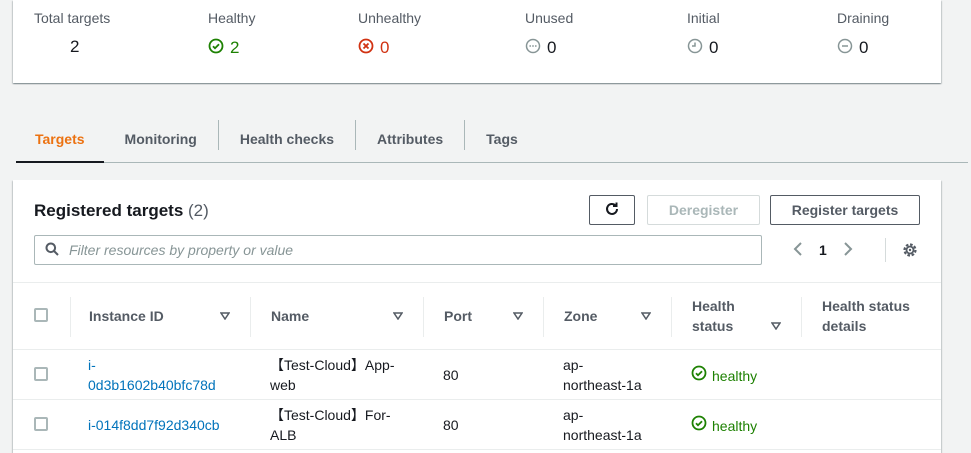 The image size is (971, 453). Describe the element at coordinates (152, 375) in the screenshot. I see `instance-id-link: i- 0d3b1602b40bfc78d` at that location.